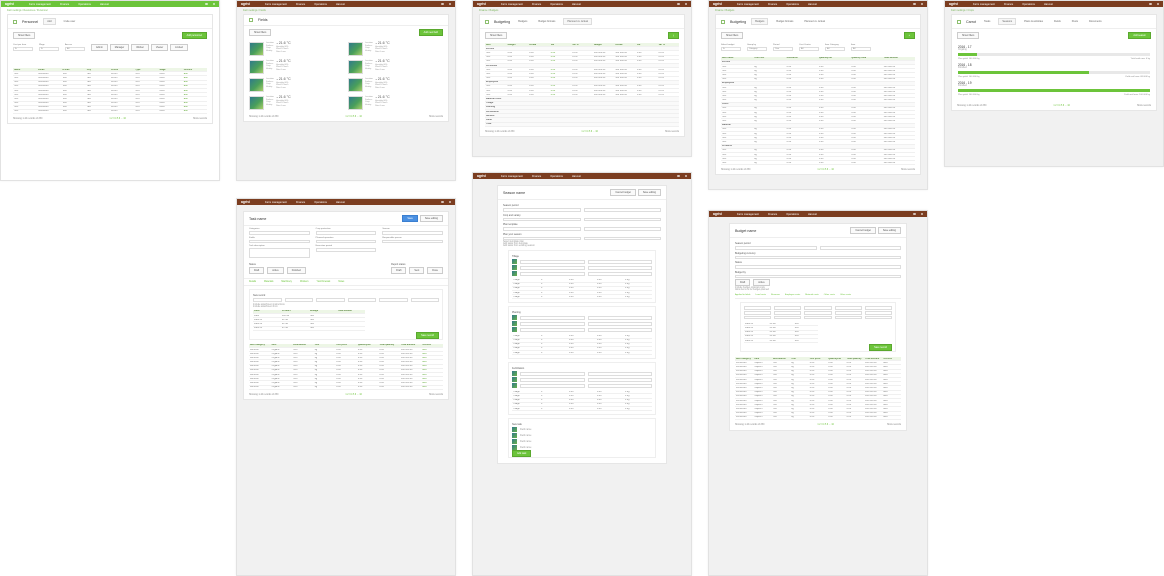 This screenshot has width=1164, height=576. Describe the element at coordinates (206, 4) in the screenshot. I see `bell-icon` at that location.